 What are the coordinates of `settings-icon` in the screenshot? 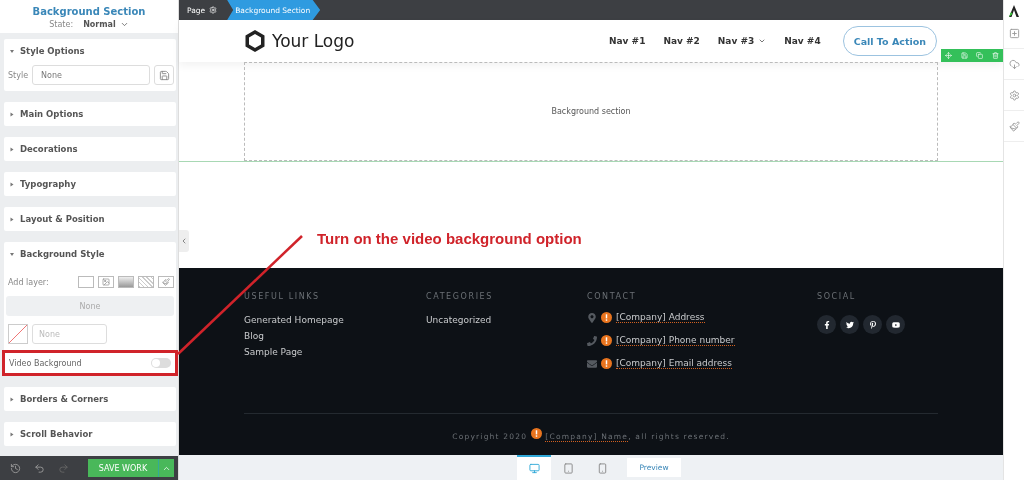 It's located at (213, 10).